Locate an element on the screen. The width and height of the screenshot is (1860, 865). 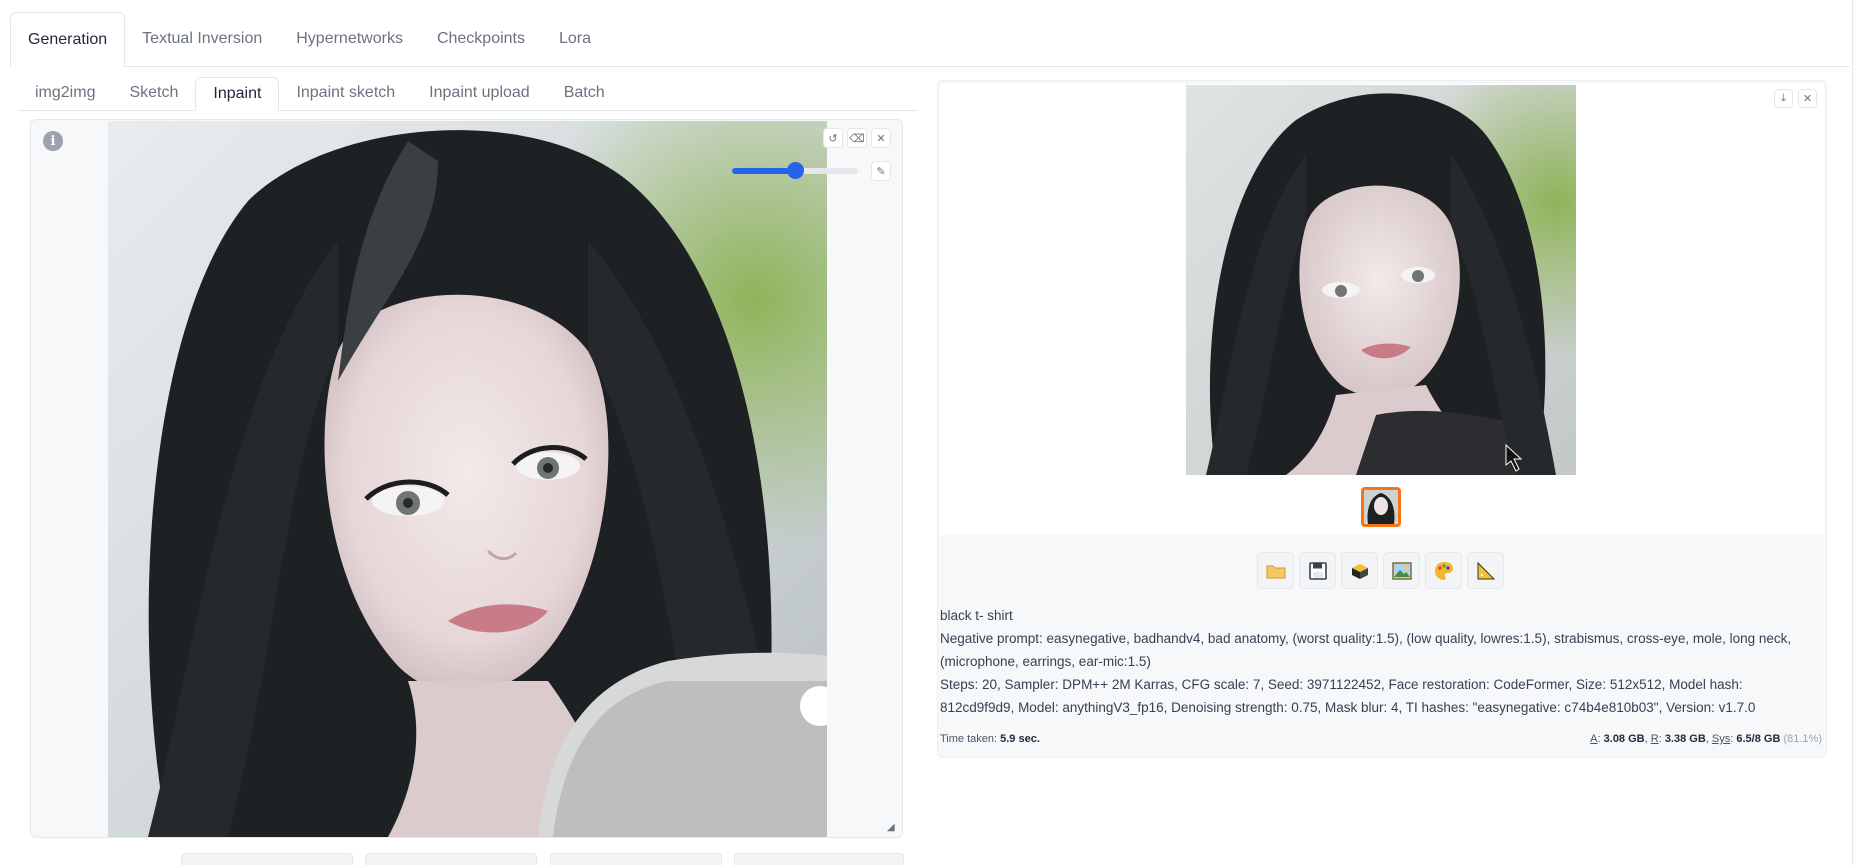
output-image is located at coordinates (1381, 280).